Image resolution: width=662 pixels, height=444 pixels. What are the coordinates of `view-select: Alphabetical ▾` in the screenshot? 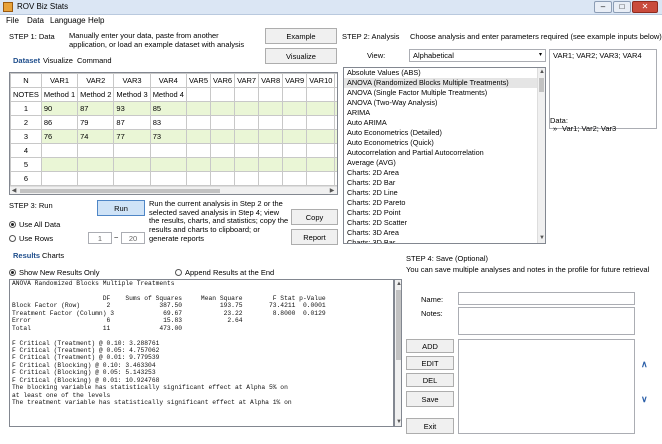 It's located at (477, 55).